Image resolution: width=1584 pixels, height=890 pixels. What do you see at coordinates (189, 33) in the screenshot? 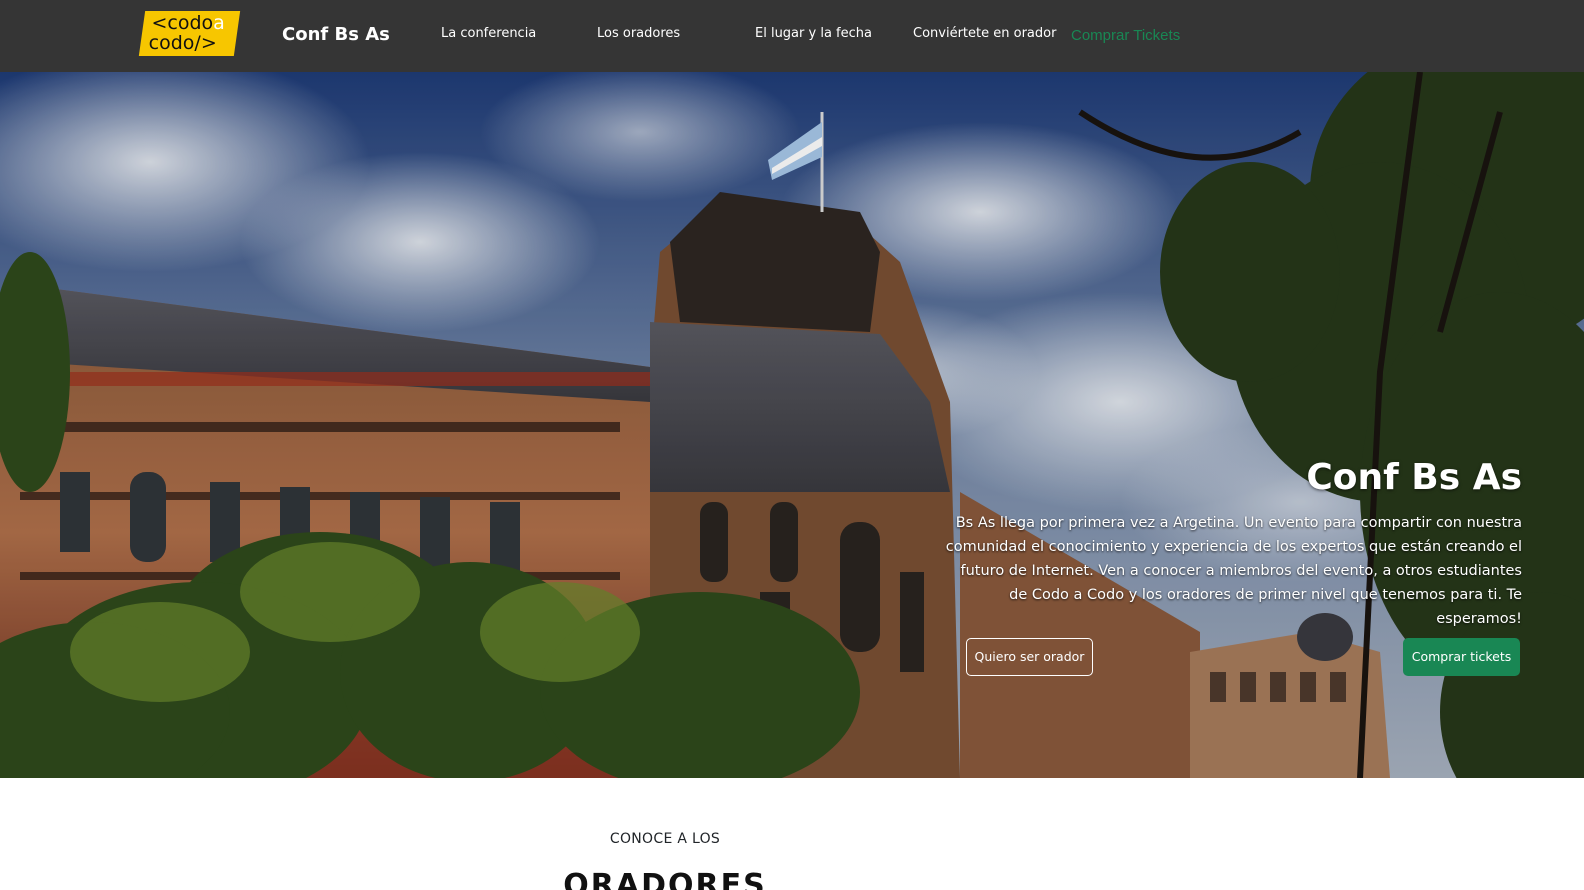
I see `codo-a-codo-logo: <codoa codo/>` at bounding box center [189, 33].